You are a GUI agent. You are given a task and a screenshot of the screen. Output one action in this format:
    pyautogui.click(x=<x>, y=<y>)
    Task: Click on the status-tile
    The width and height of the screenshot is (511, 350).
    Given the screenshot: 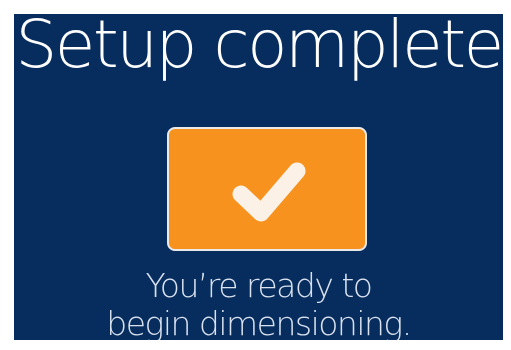 What is the action you would take?
    pyautogui.click(x=267, y=189)
    